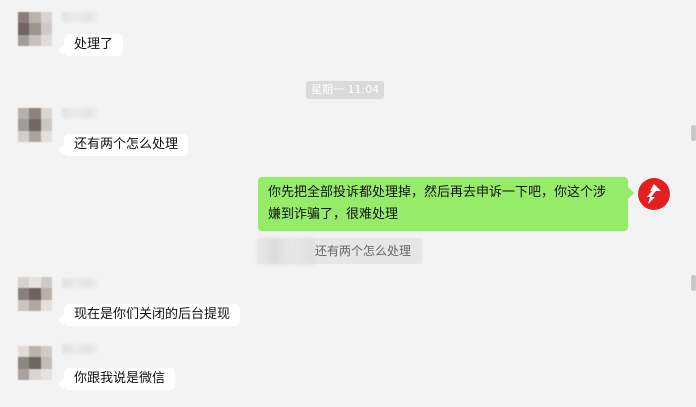  I want to click on red-s-logo-icon, so click(654, 194).